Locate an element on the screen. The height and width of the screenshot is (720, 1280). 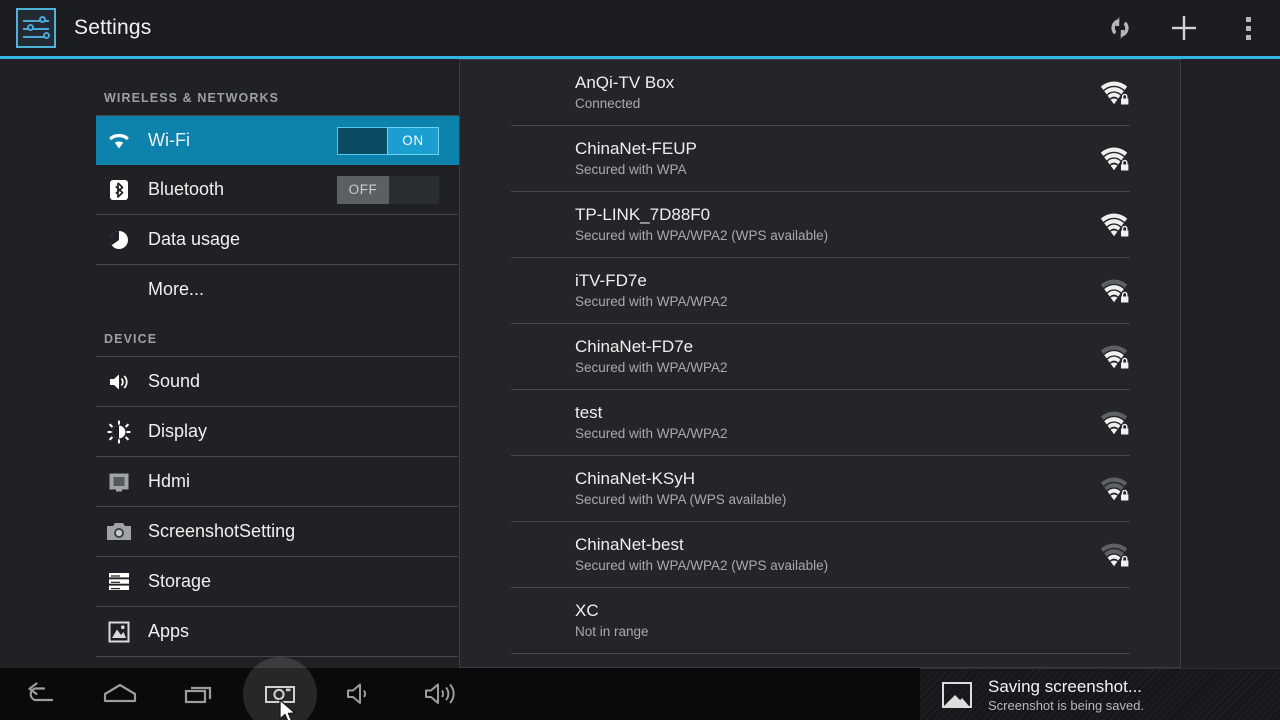
home-icon is located at coordinates (120, 694).